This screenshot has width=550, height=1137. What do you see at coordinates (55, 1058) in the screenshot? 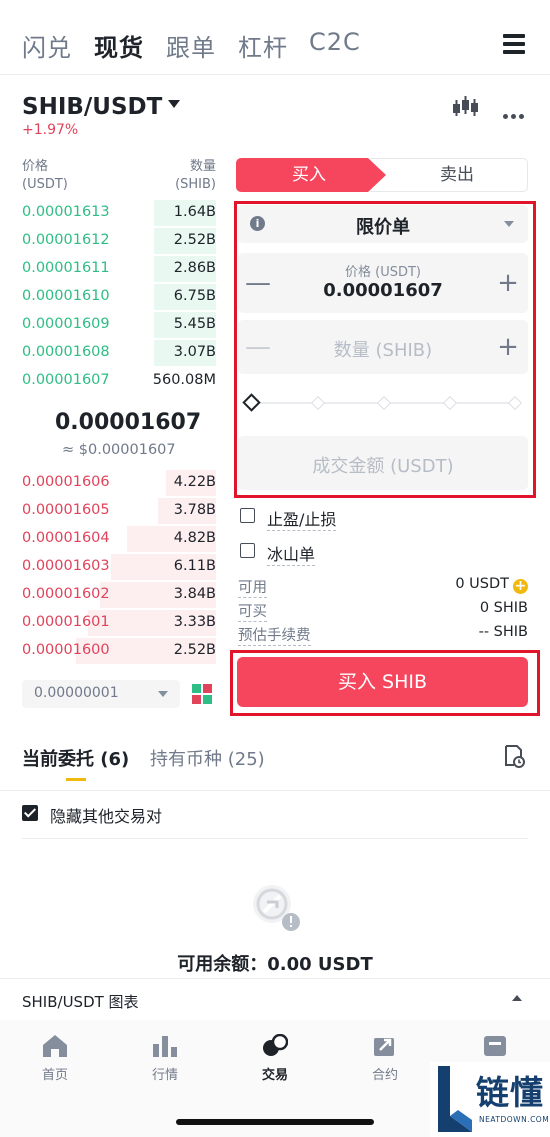
I see `nav-home: 首页` at bounding box center [55, 1058].